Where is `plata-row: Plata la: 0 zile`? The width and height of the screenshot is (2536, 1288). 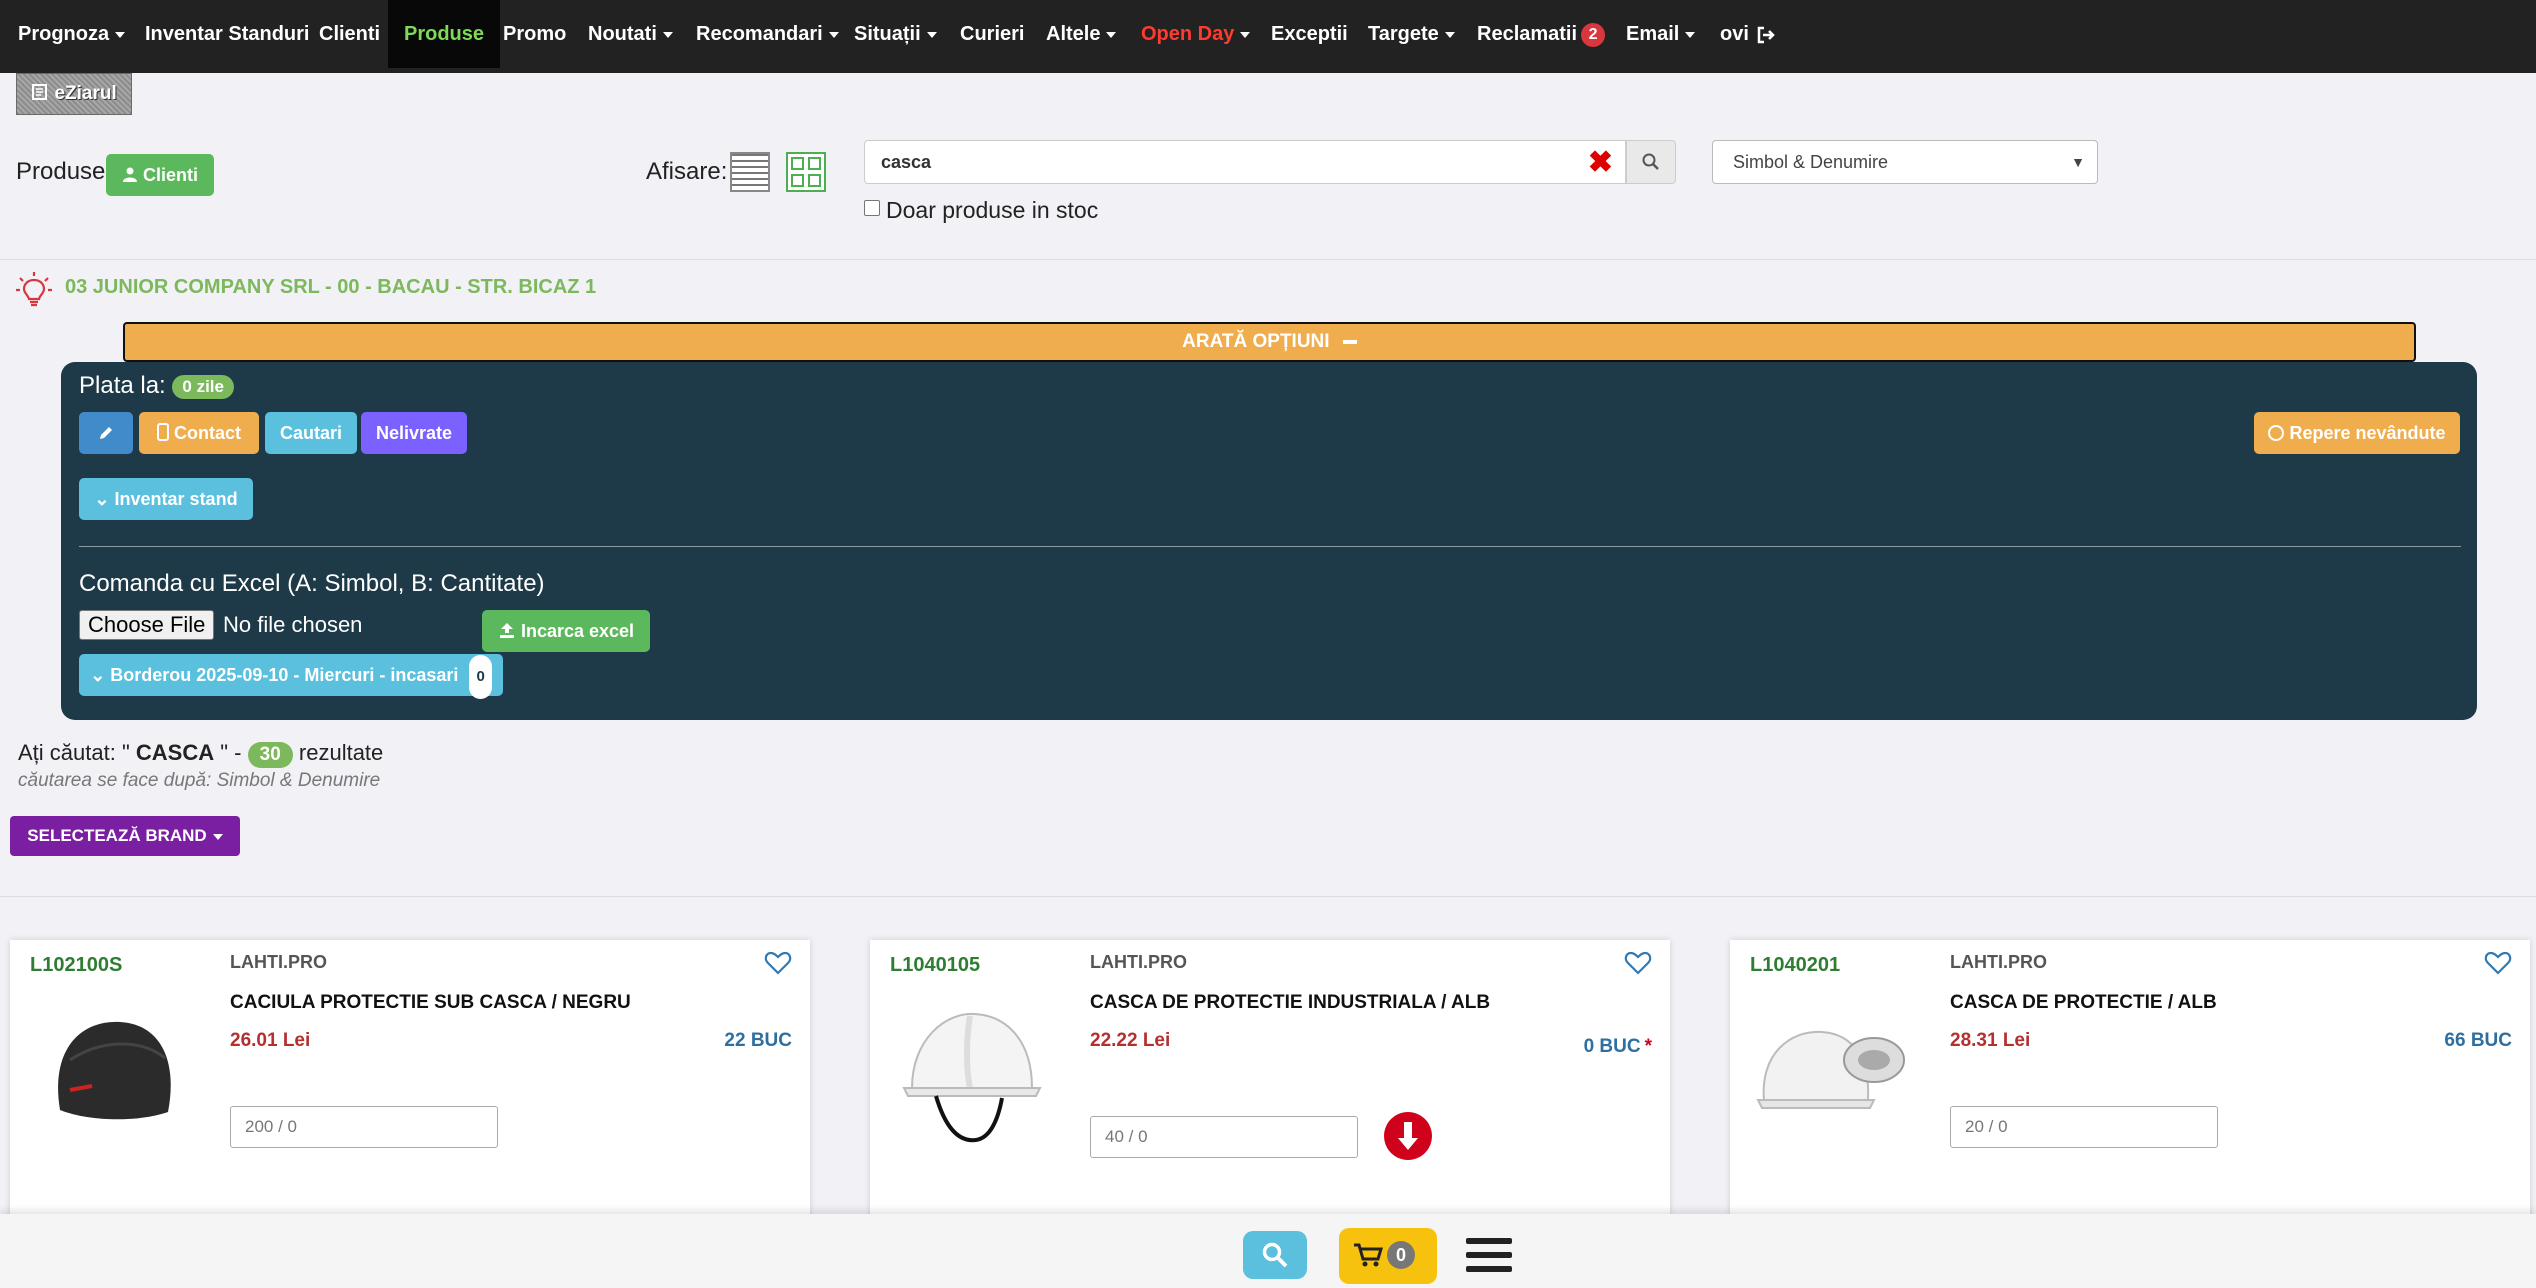
plata-row: Plata la: 0 zile is located at coordinates (156, 386).